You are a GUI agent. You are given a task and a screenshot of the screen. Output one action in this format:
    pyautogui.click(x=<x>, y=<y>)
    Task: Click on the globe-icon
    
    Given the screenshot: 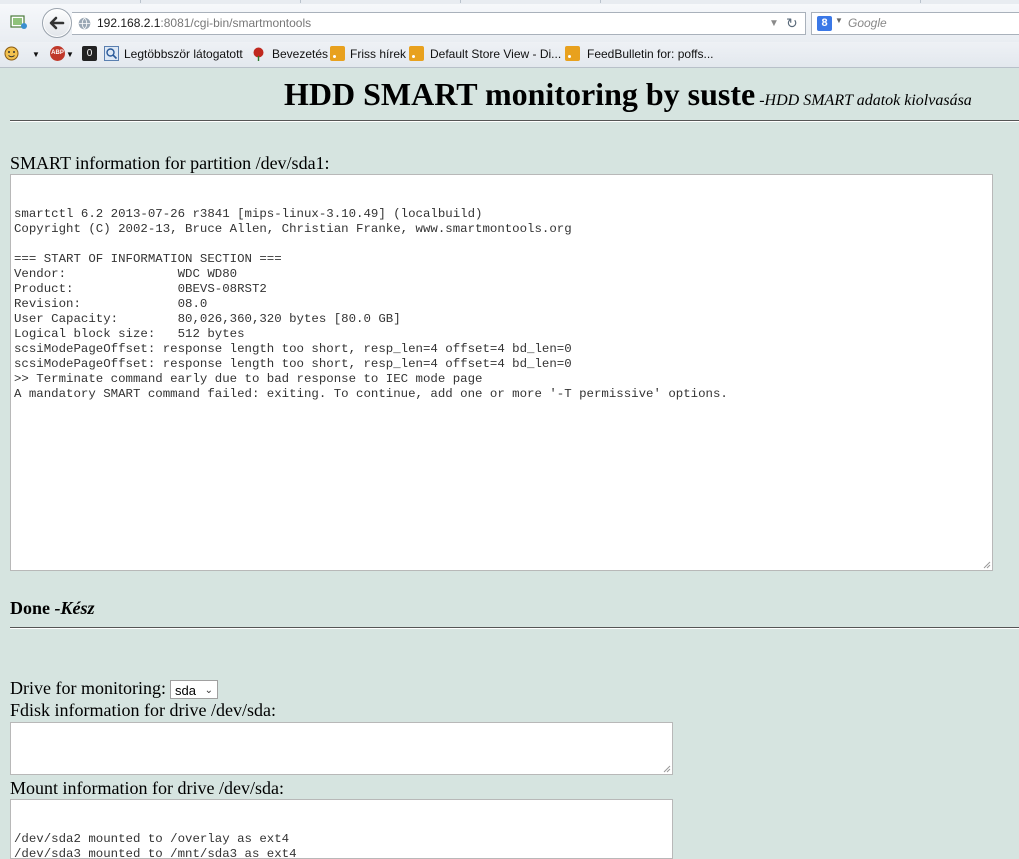 What is the action you would take?
    pyautogui.click(x=84, y=23)
    